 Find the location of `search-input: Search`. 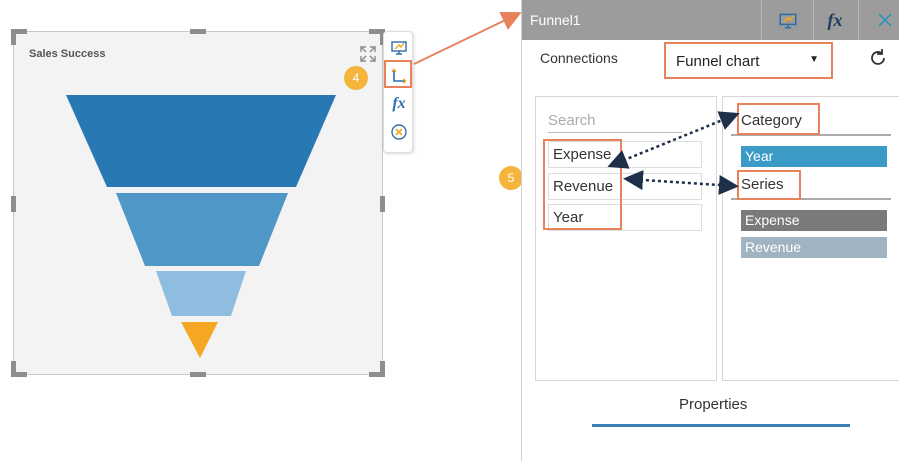

search-input: Search is located at coordinates (615, 122).